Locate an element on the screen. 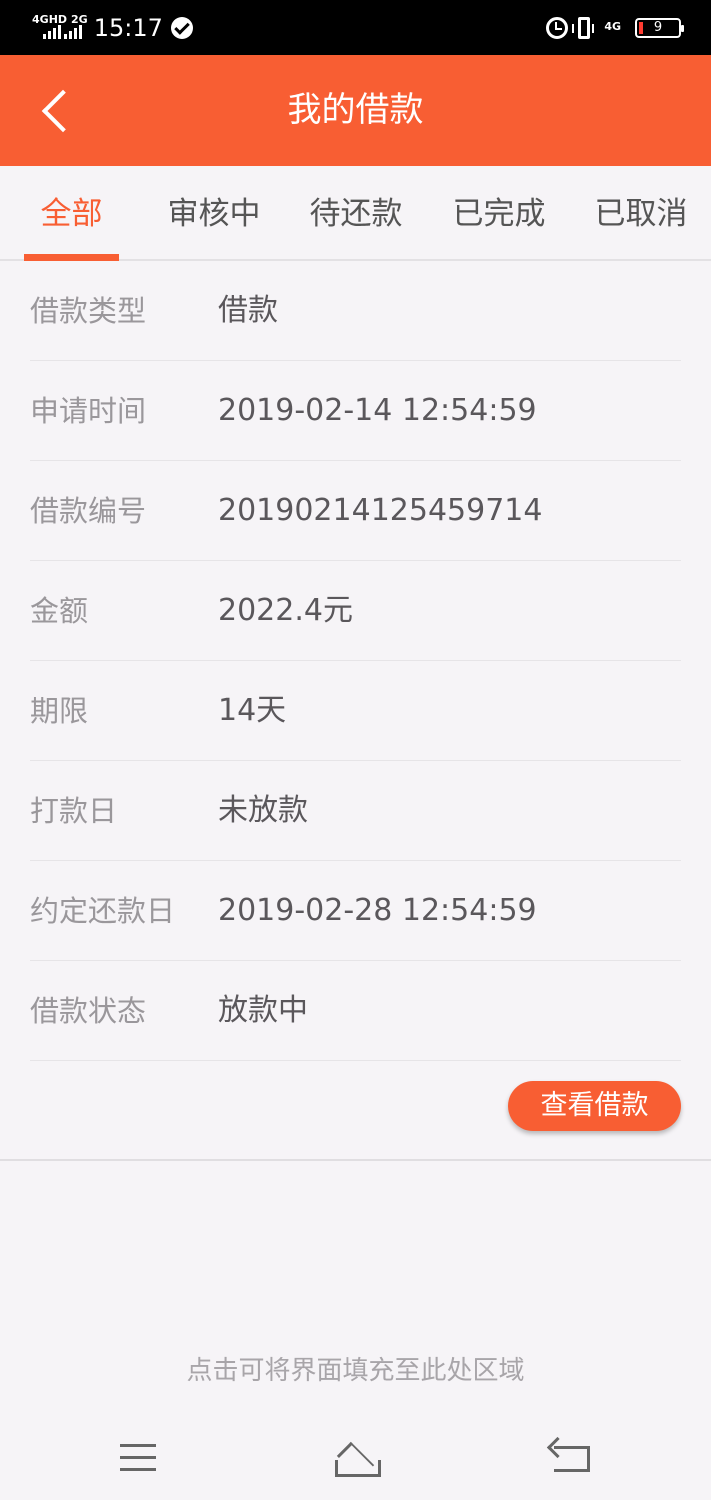 The image size is (711, 1500). page-title: 我的借款 is located at coordinates (355, 110).